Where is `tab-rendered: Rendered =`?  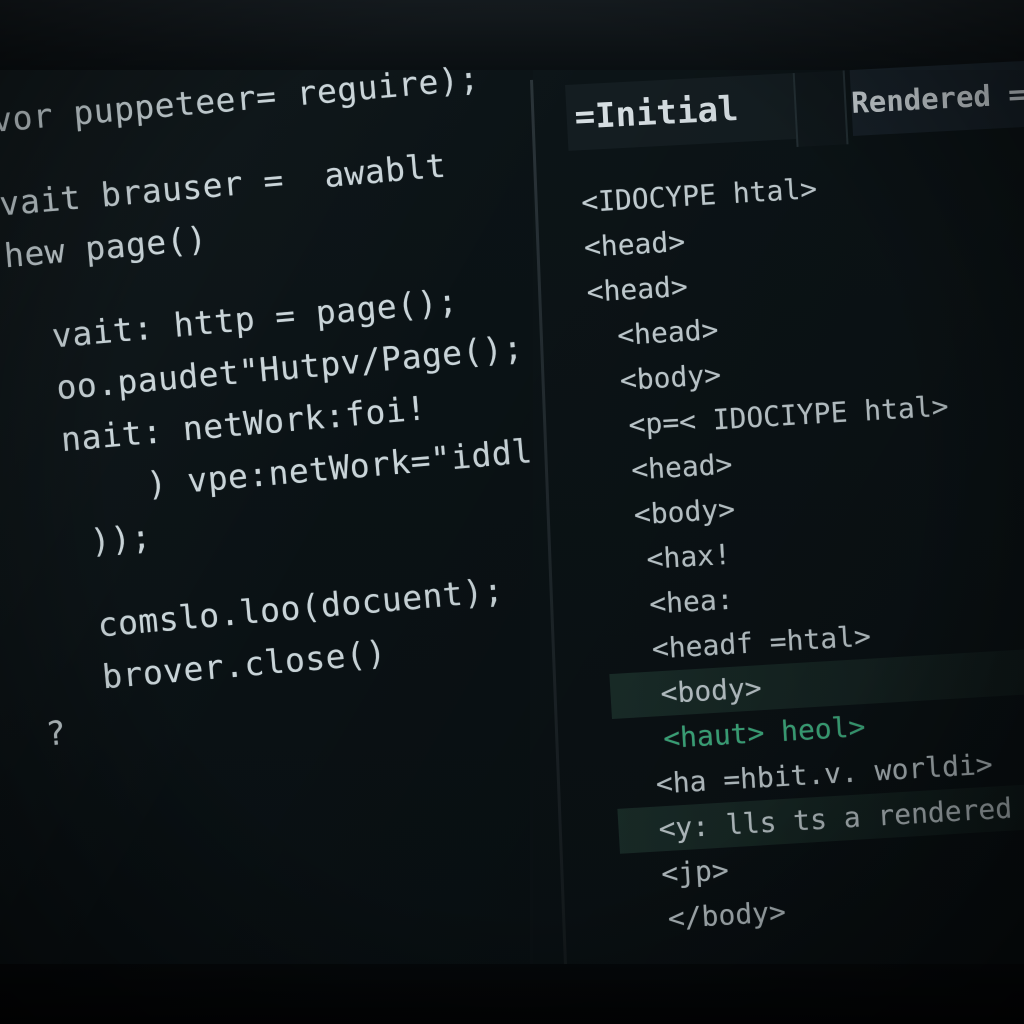
tab-rendered: Rendered = is located at coordinates (936, 97).